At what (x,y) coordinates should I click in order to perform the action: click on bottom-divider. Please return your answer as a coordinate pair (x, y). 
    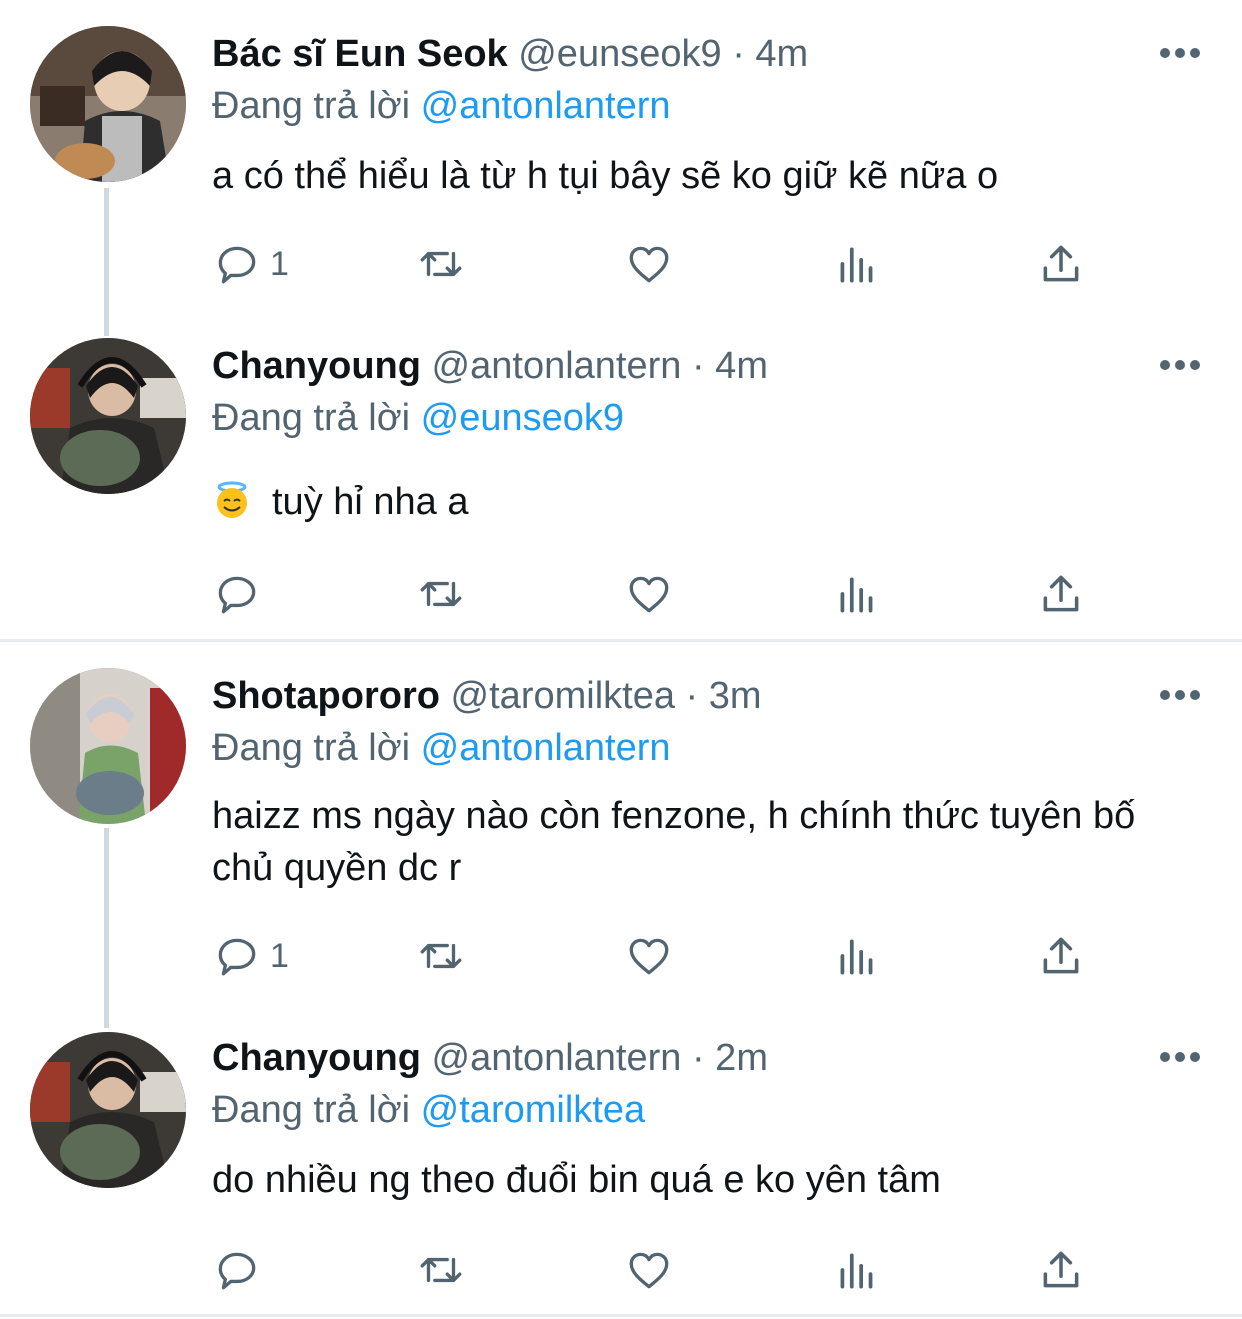
    Looking at the image, I should click on (621, 1315).